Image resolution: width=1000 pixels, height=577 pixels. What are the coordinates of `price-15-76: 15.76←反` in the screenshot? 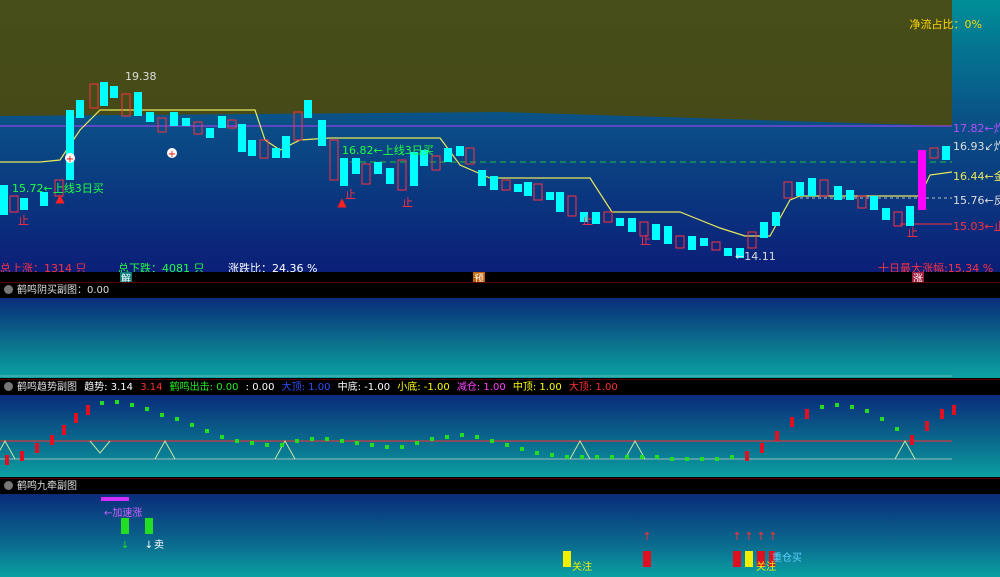 It's located at (976, 200).